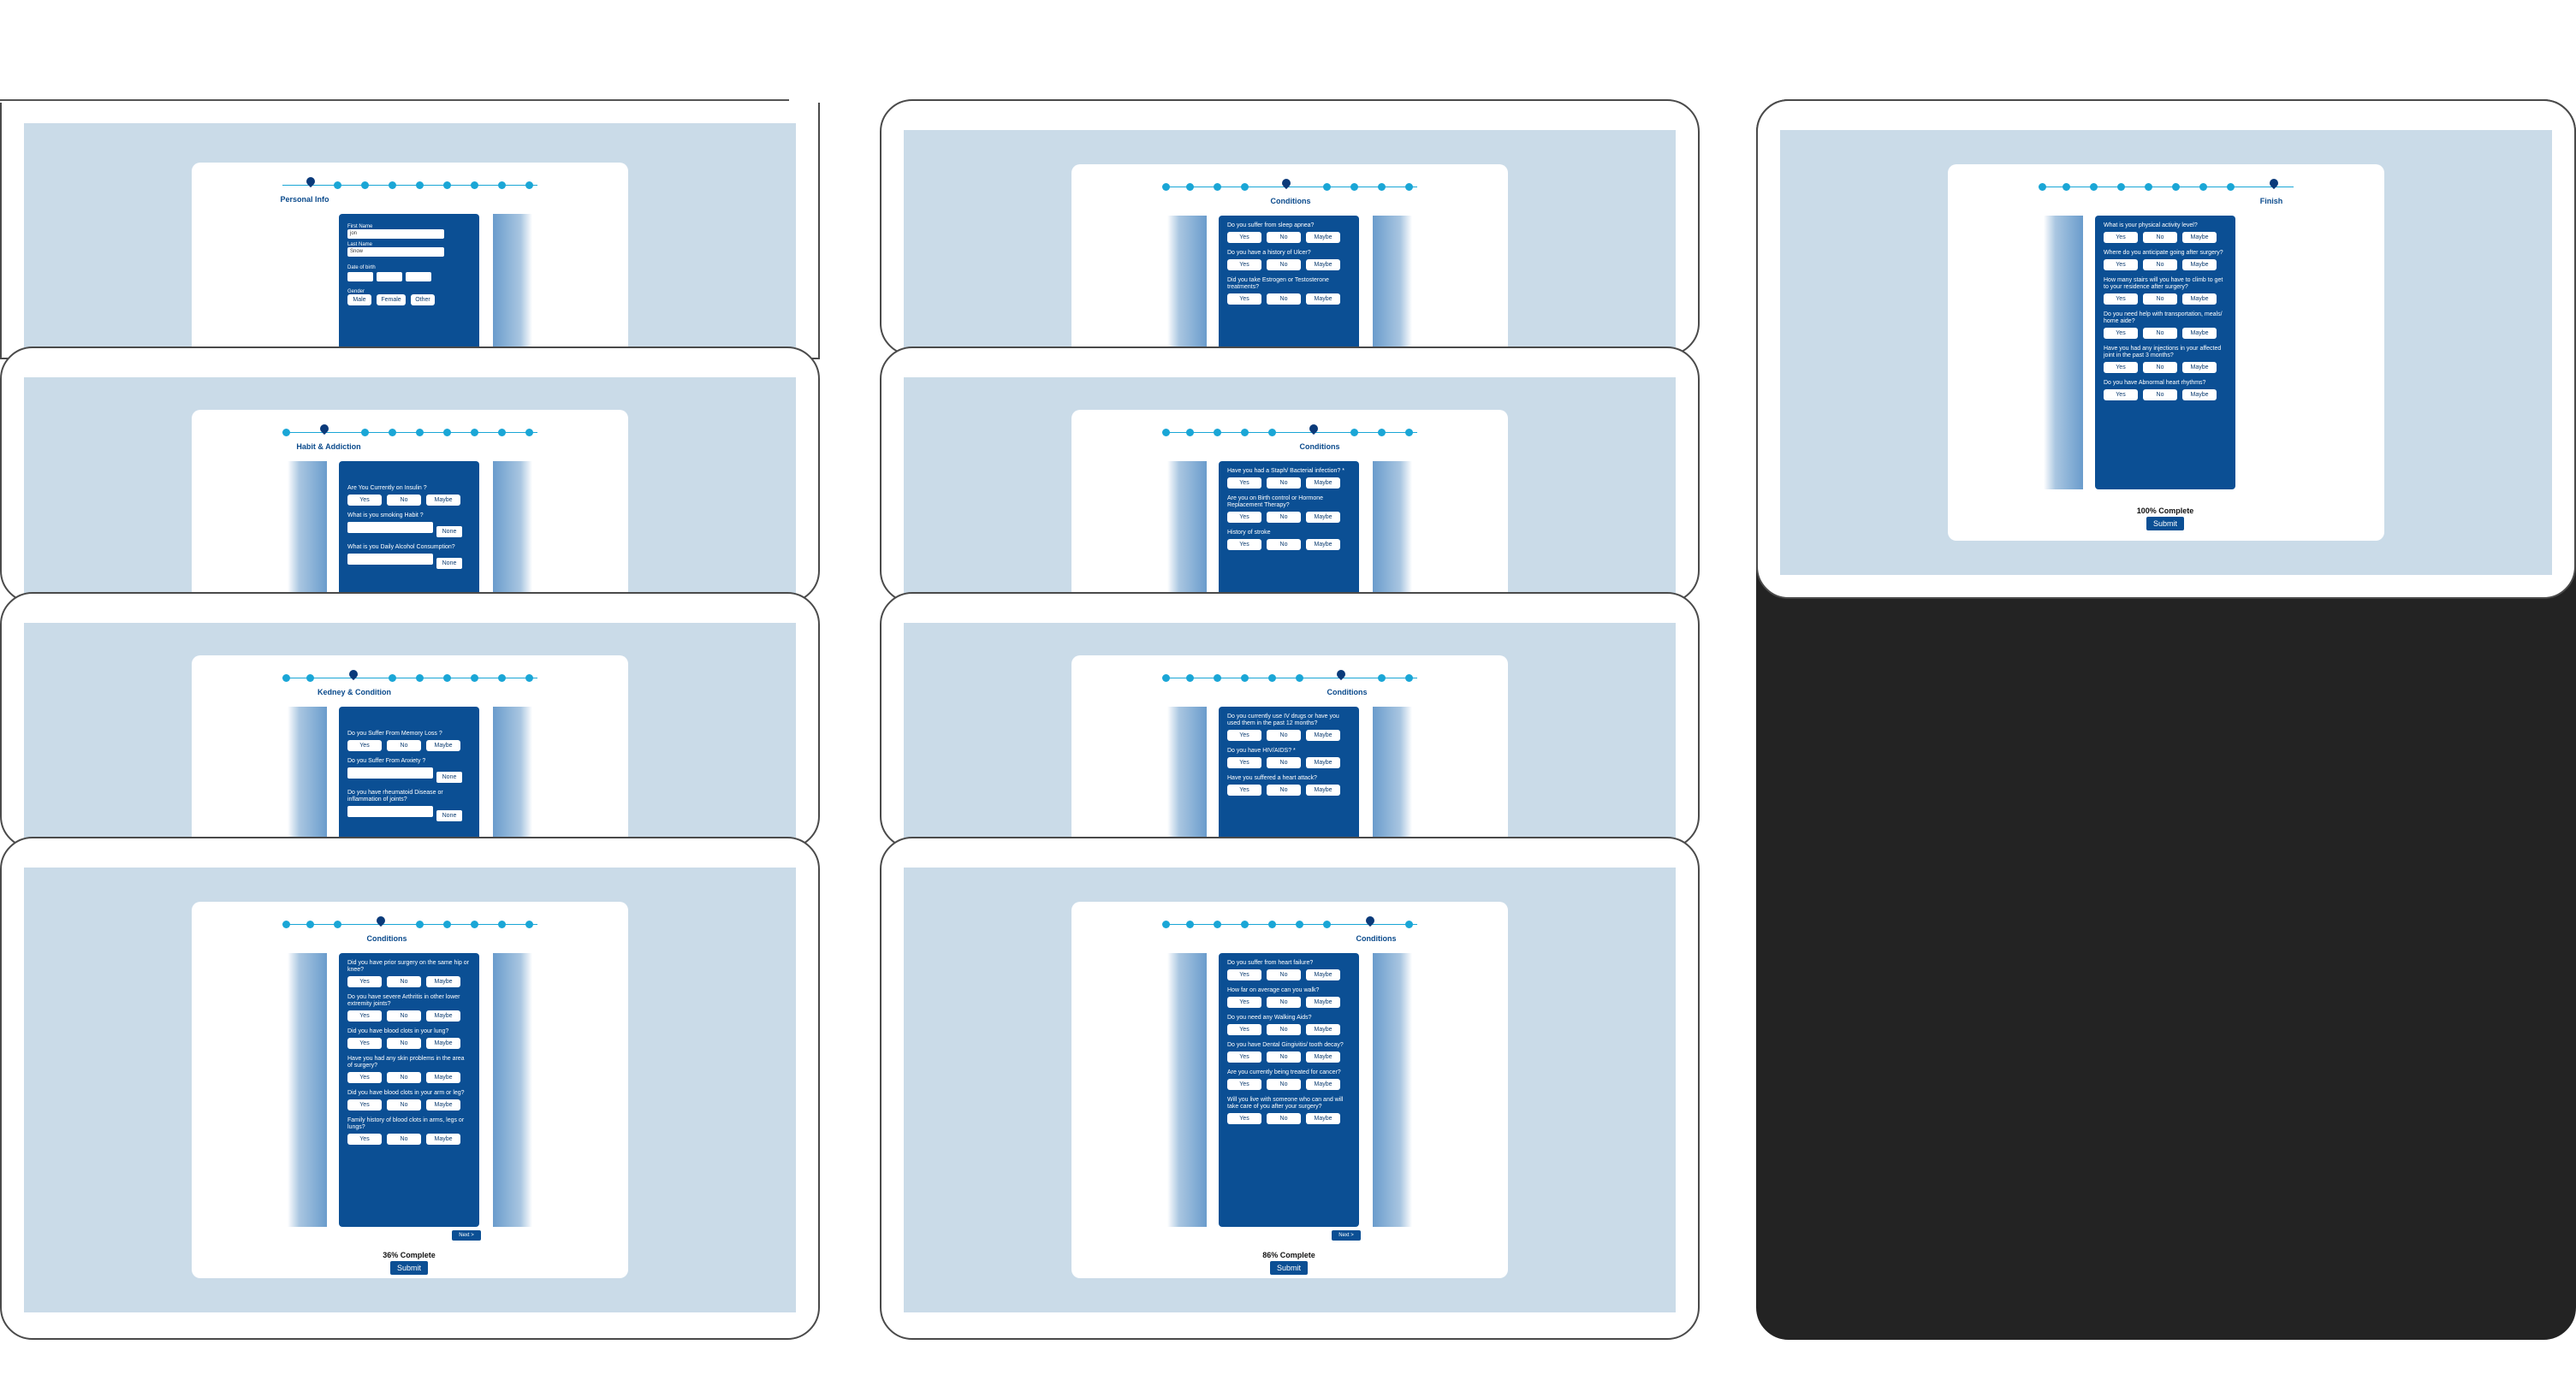 The image size is (2576, 1386). I want to click on gender-other-button: Other, so click(423, 299).